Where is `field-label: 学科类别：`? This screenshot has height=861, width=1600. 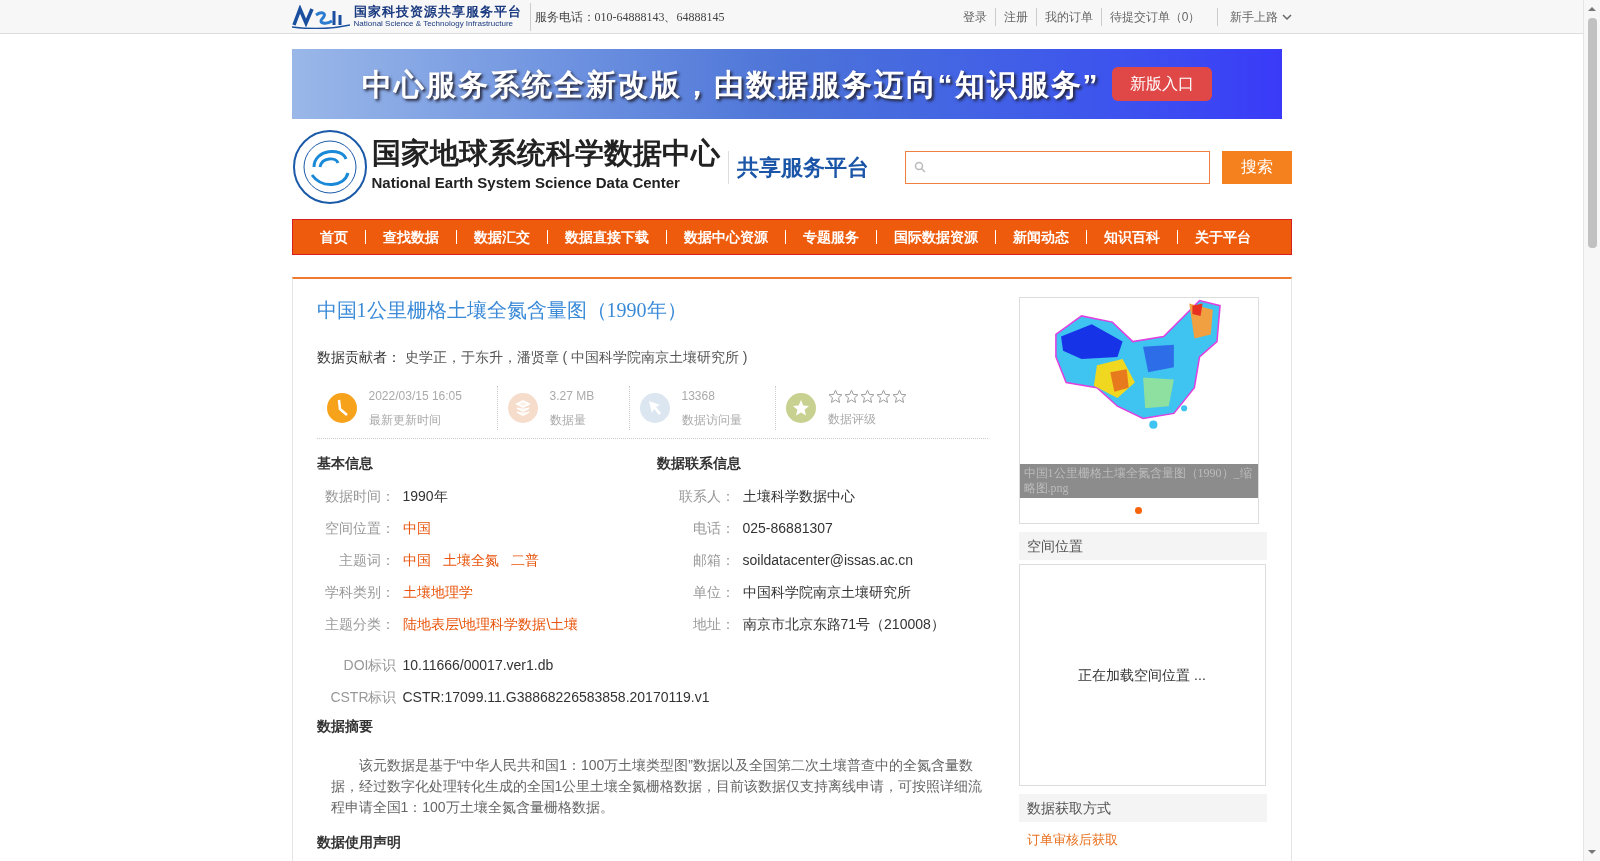 field-label: 学科类别： is located at coordinates (359, 592).